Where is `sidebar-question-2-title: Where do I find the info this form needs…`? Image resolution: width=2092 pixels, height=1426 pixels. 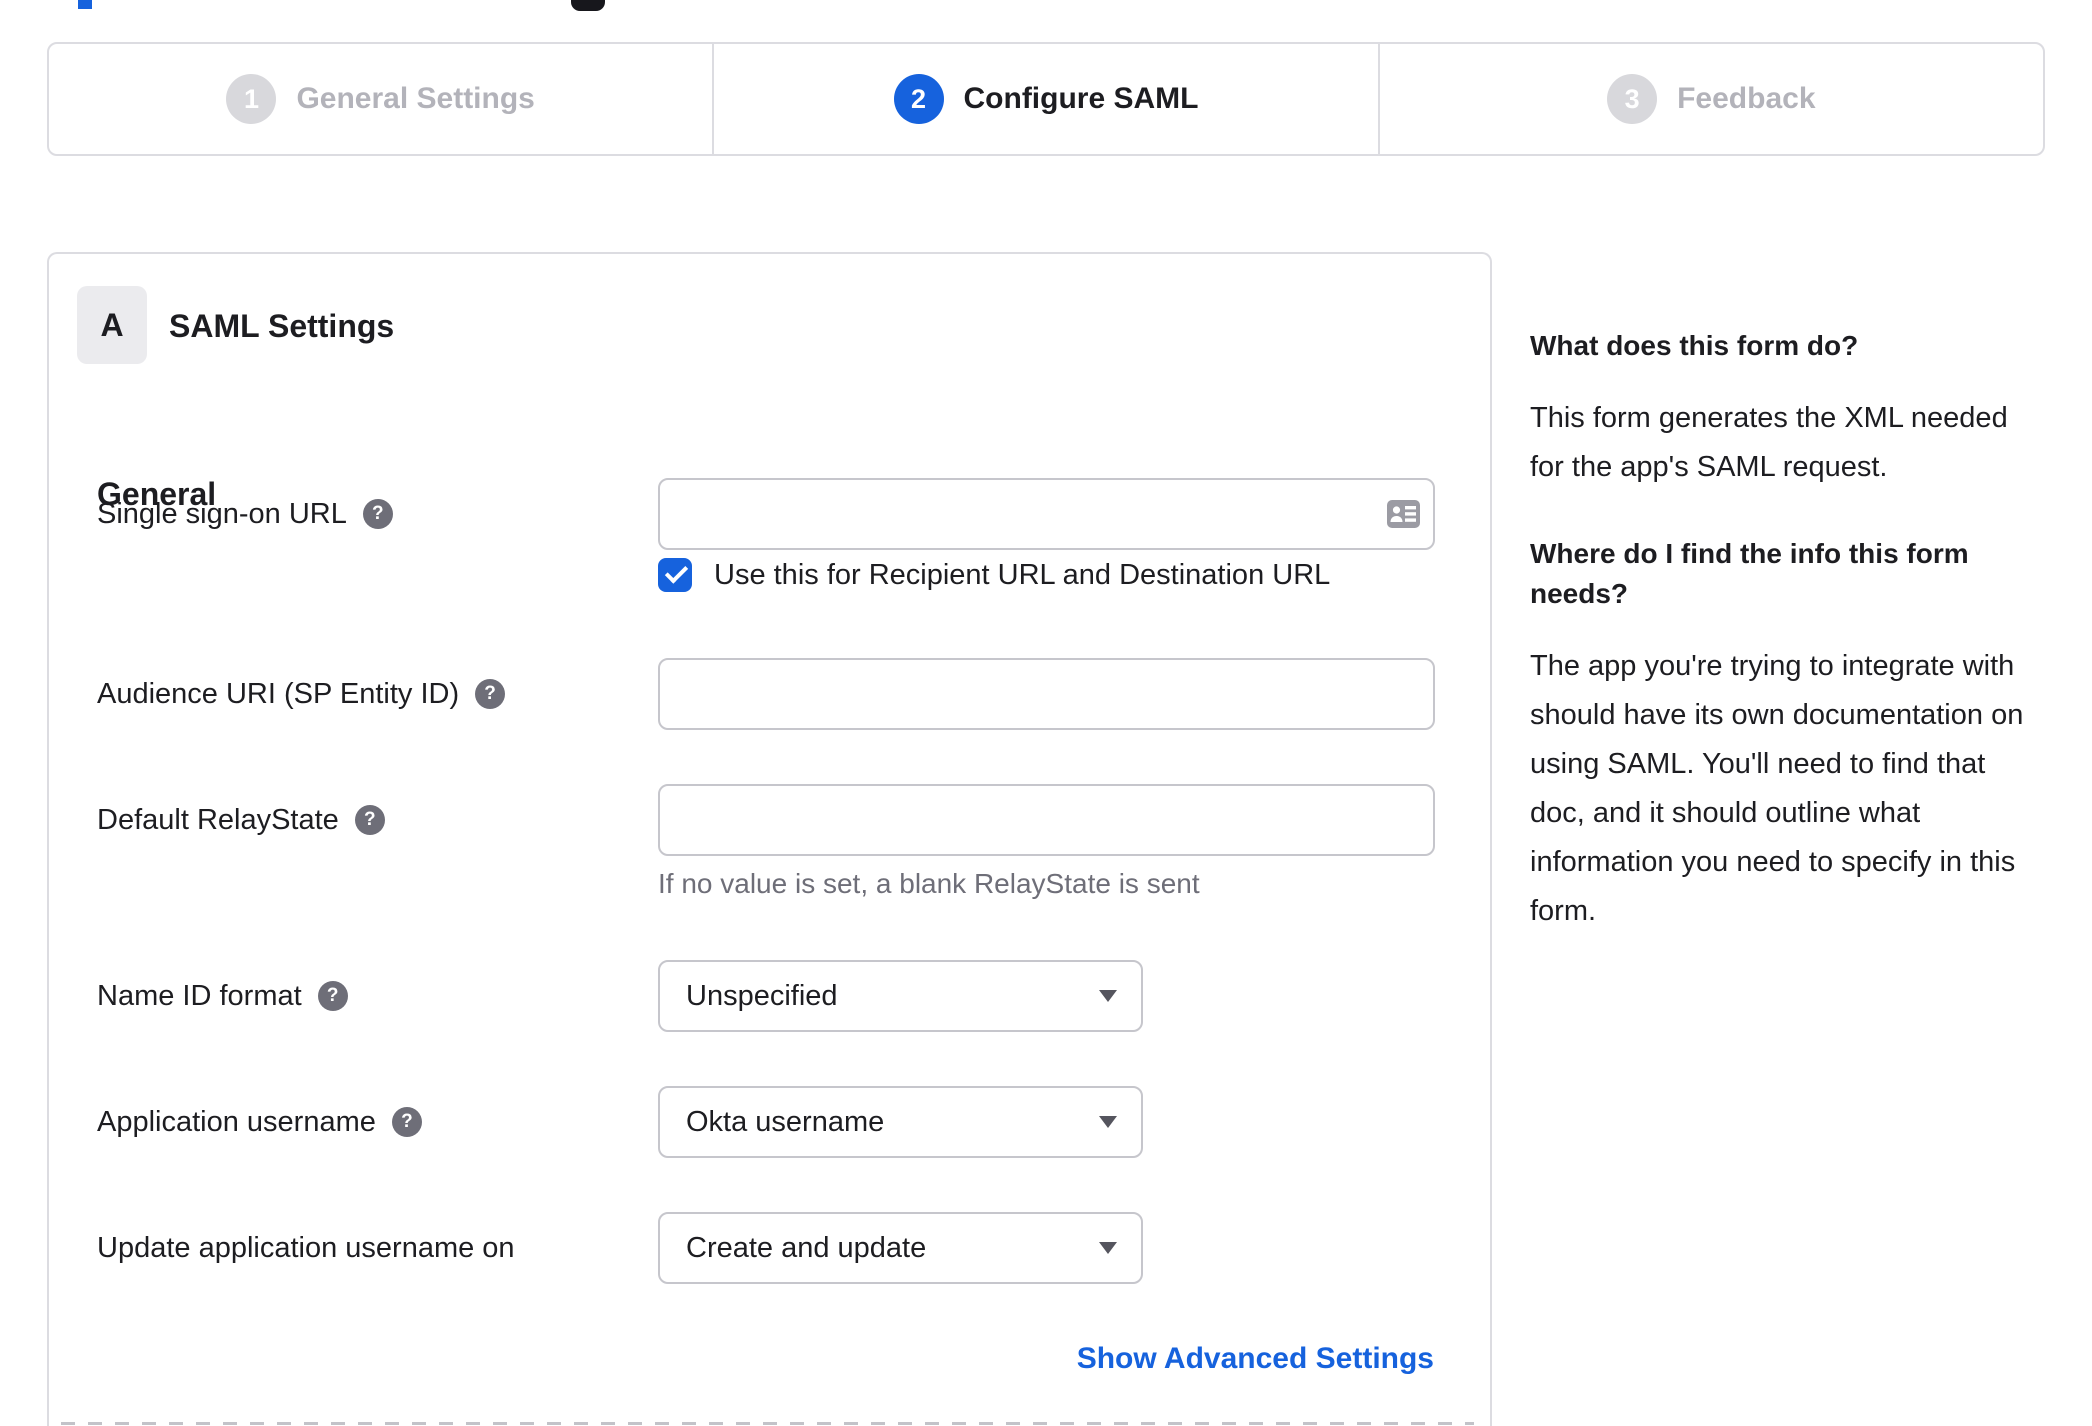 sidebar-question-2-title: Where do I find the info this form needs… is located at coordinates (1749, 573).